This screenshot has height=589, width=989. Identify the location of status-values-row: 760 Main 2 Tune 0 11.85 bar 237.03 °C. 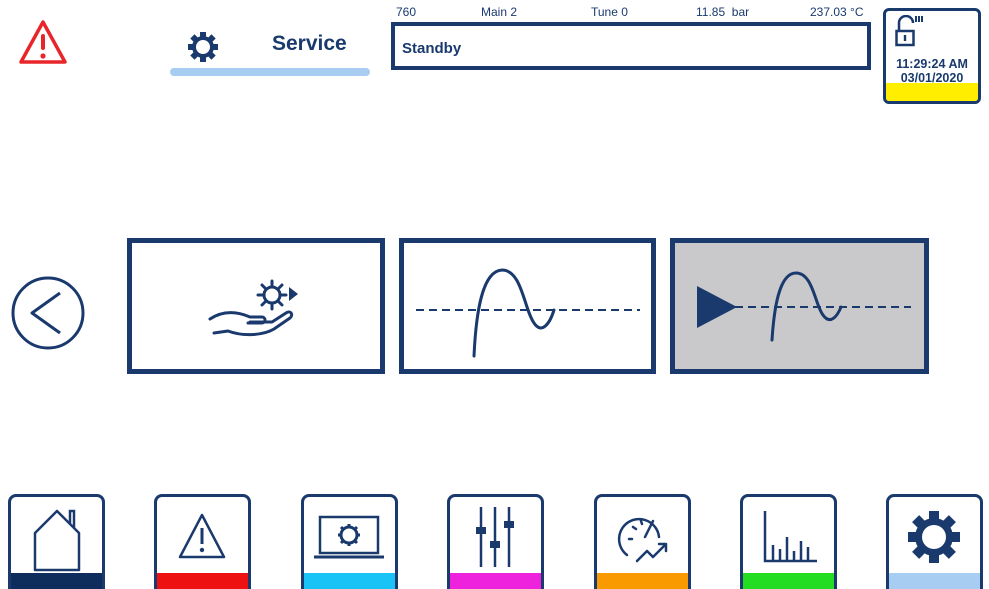
(636, 13).